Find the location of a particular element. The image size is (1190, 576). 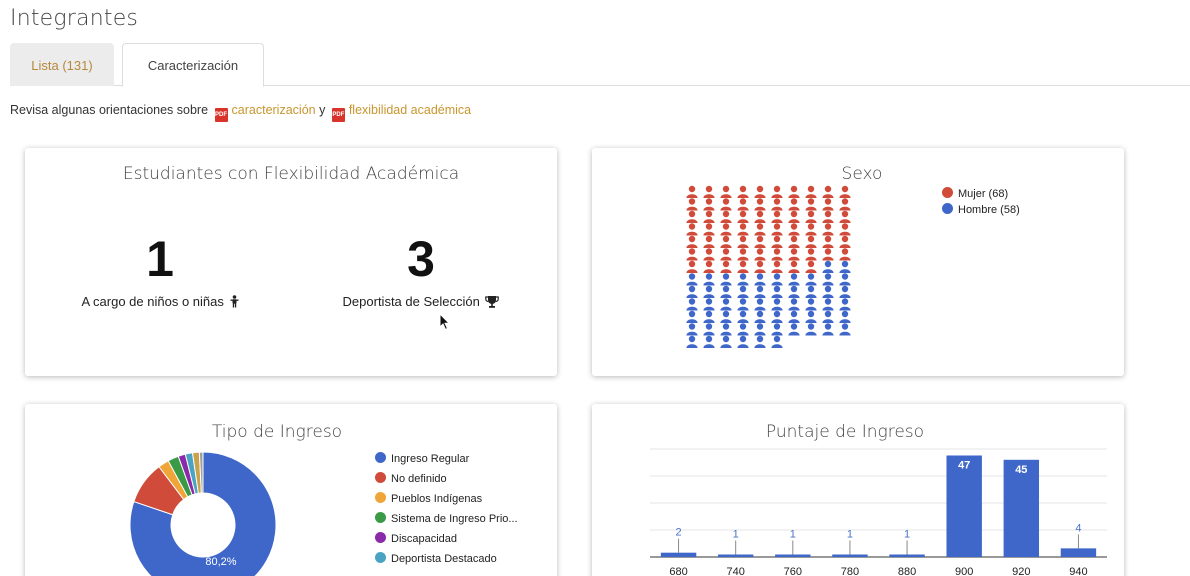

caracterizacion-link: caracterización is located at coordinates (274, 110).